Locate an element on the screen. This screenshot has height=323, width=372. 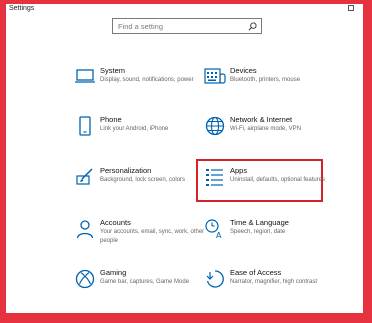
window-title: Settings is located at coordinates (22, 8).